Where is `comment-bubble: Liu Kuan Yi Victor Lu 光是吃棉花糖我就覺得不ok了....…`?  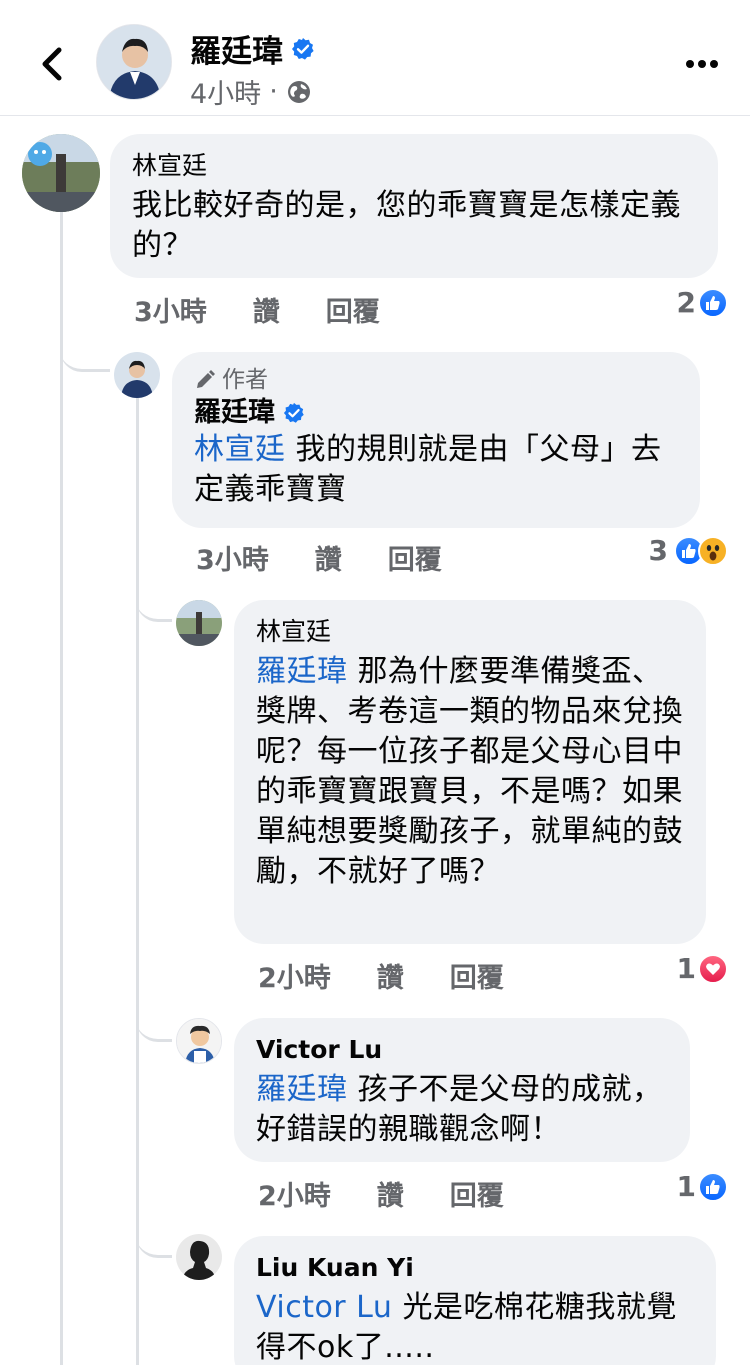 comment-bubble: Liu Kuan Yi Victor Lu 光是吃棉花糖我就覺得不ok了....… is located at coordinates (475, 1300).